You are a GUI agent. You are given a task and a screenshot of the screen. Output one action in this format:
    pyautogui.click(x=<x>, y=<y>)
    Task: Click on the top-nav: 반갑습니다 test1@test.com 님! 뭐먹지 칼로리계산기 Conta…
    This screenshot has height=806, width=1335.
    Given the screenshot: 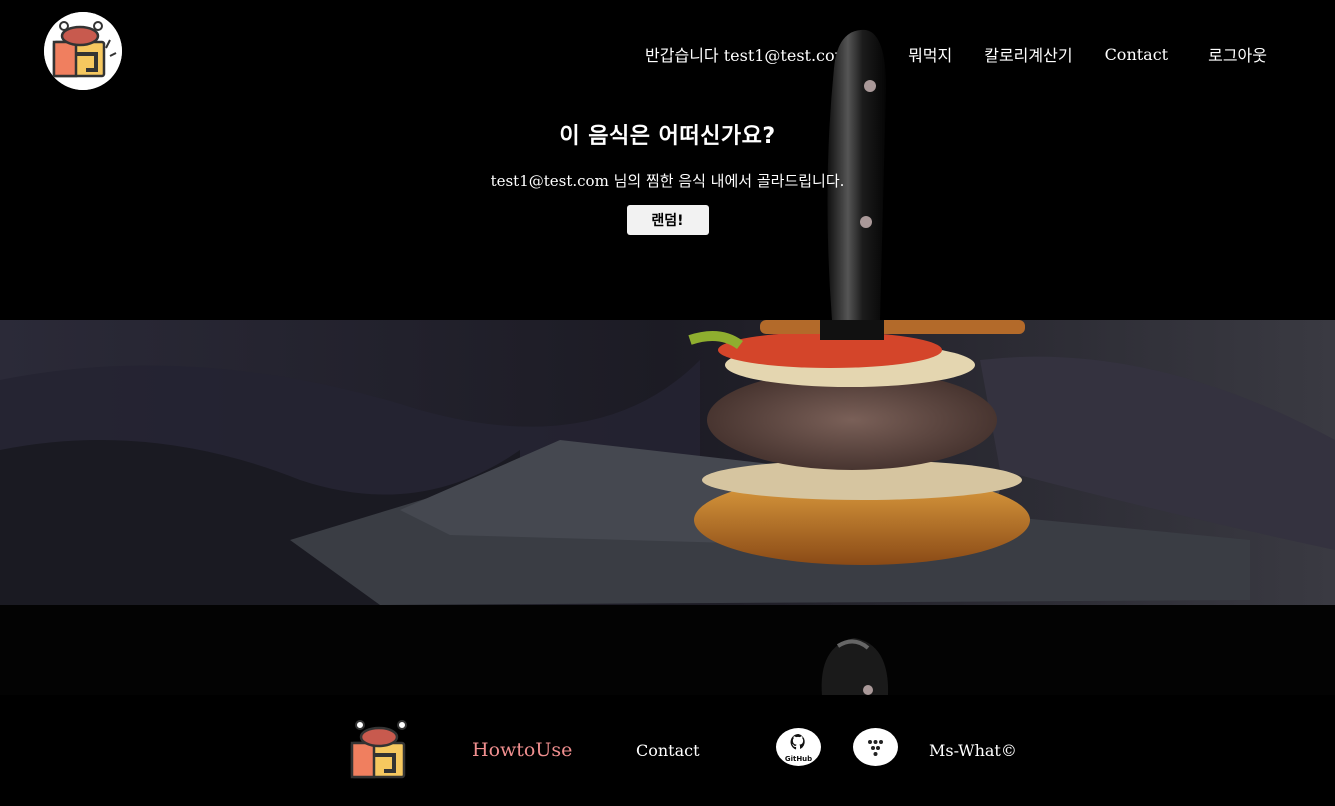 What is the action you would take?
    pyautogui.click(x=956, y=54)
    